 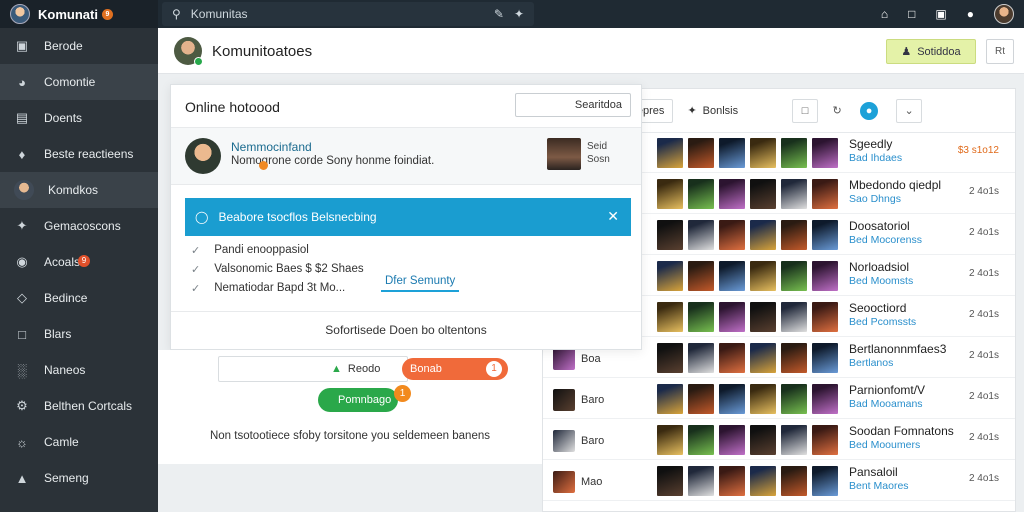 I want to click on pin-icon: ✦, so click(x=519, y=14).